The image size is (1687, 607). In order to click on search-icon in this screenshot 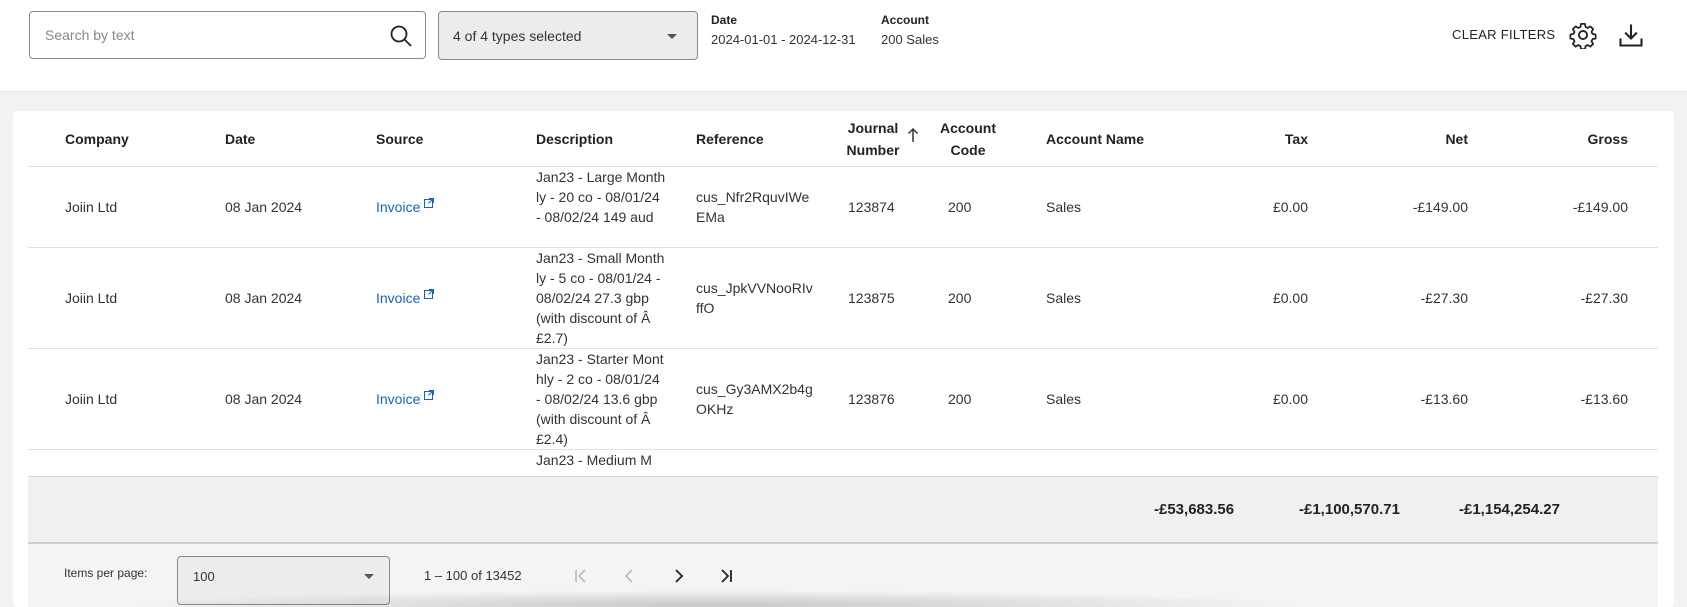, I will do `click(401, 36)`.